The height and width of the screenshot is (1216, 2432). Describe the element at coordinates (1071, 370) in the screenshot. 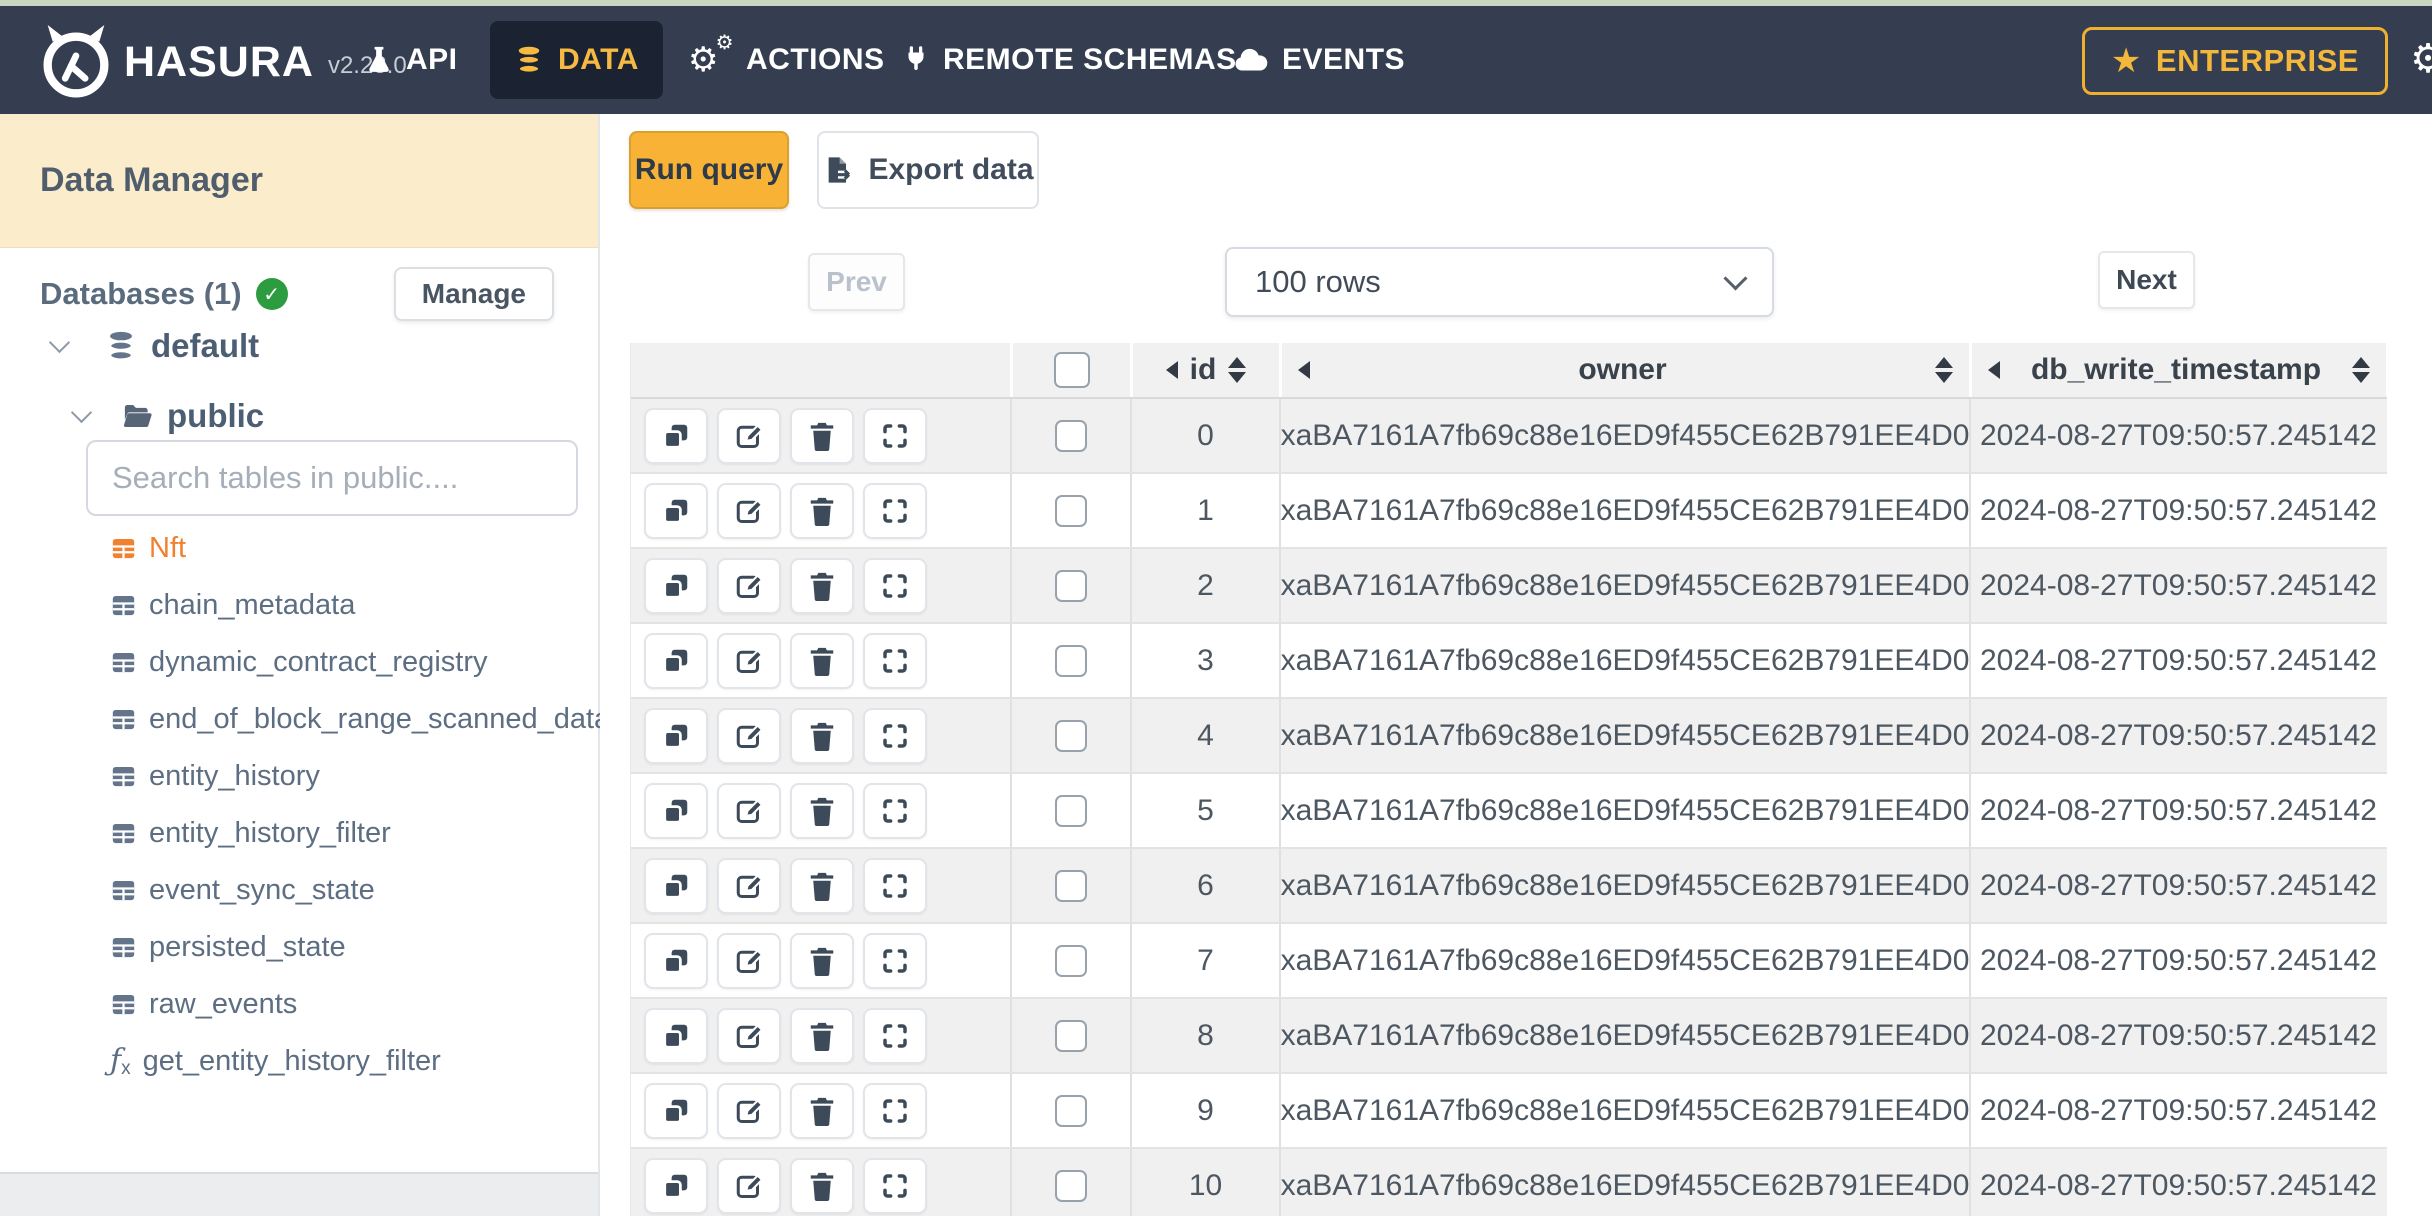

I see `select-all-checkbox` at that location.